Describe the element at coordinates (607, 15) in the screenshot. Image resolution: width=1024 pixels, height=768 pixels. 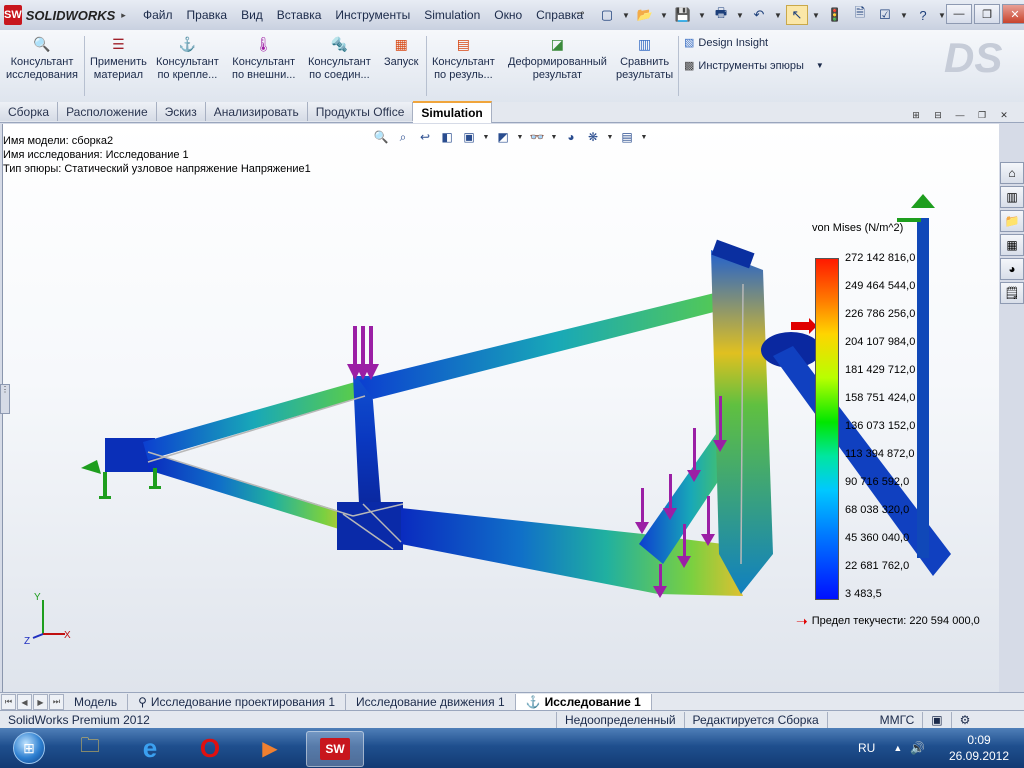
I see `new-document-icon: ▢` at that location.